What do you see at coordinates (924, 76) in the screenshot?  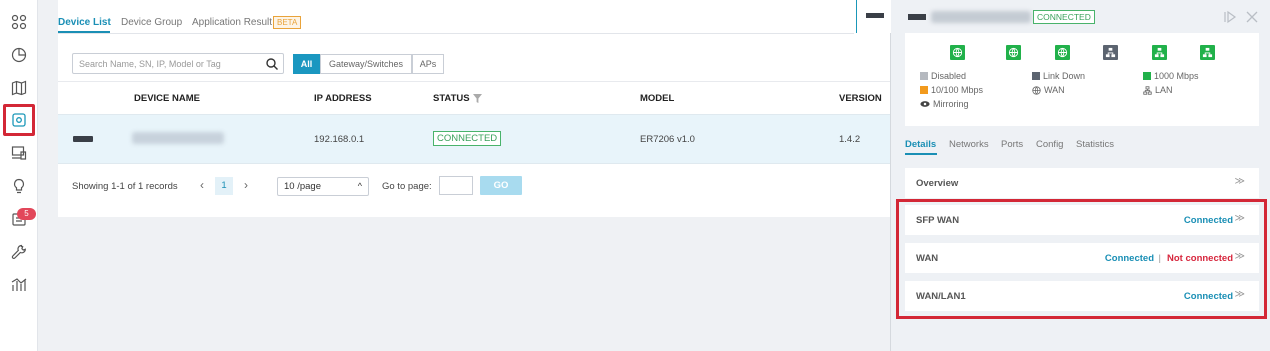 I see `disabled-swatch` at bounding box center [924, 76].